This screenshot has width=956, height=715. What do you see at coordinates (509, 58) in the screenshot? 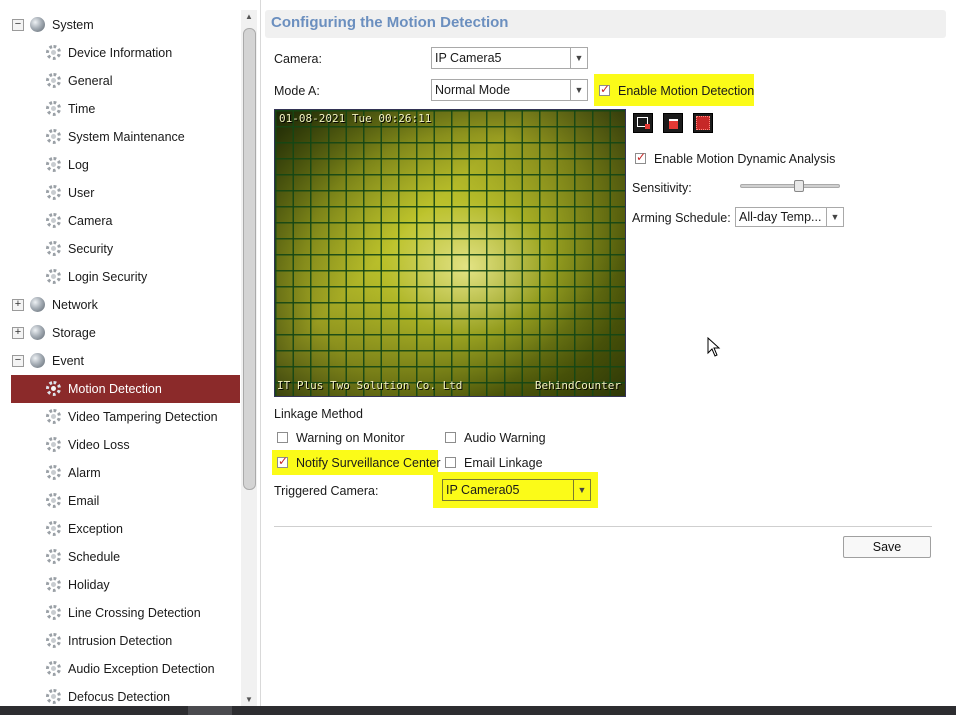
I see `camera-select: IP Camera5 ▼` at bounding box center [509, 58].